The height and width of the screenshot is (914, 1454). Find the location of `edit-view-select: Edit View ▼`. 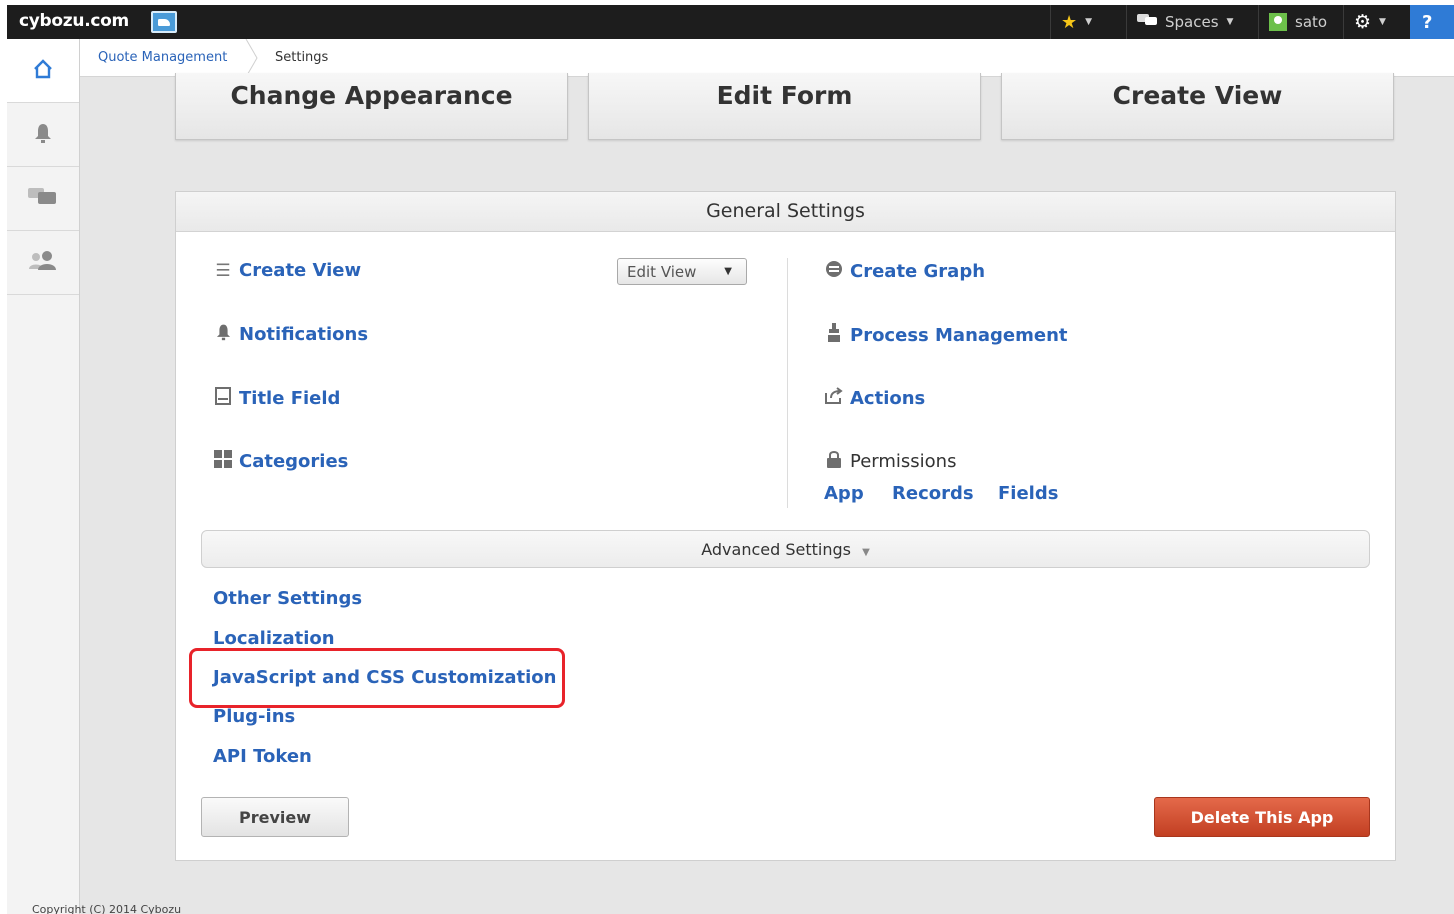

edit-view-select: Edit View ▼ is located at coordinates (682, 271).